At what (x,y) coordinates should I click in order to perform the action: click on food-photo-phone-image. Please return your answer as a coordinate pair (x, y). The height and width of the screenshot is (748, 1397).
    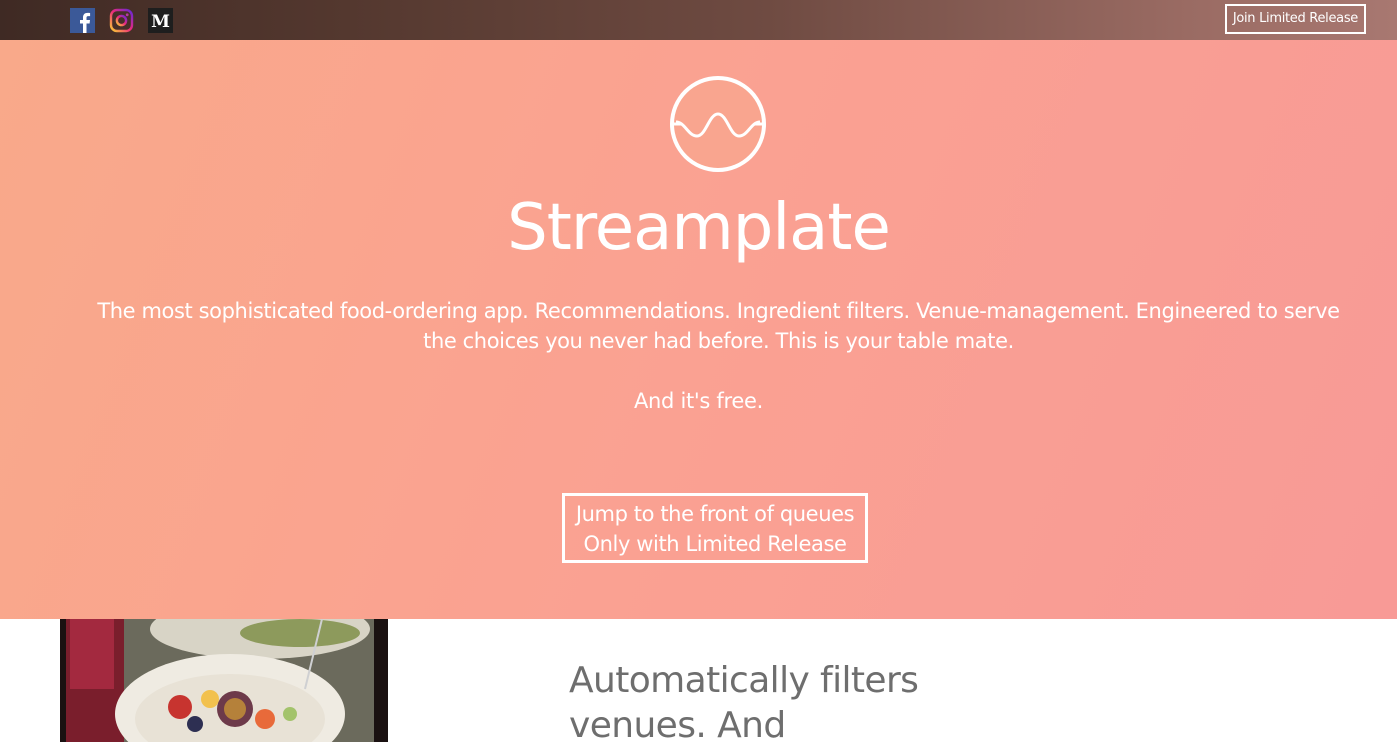
    Looking at the image, I should click on (224, 680).